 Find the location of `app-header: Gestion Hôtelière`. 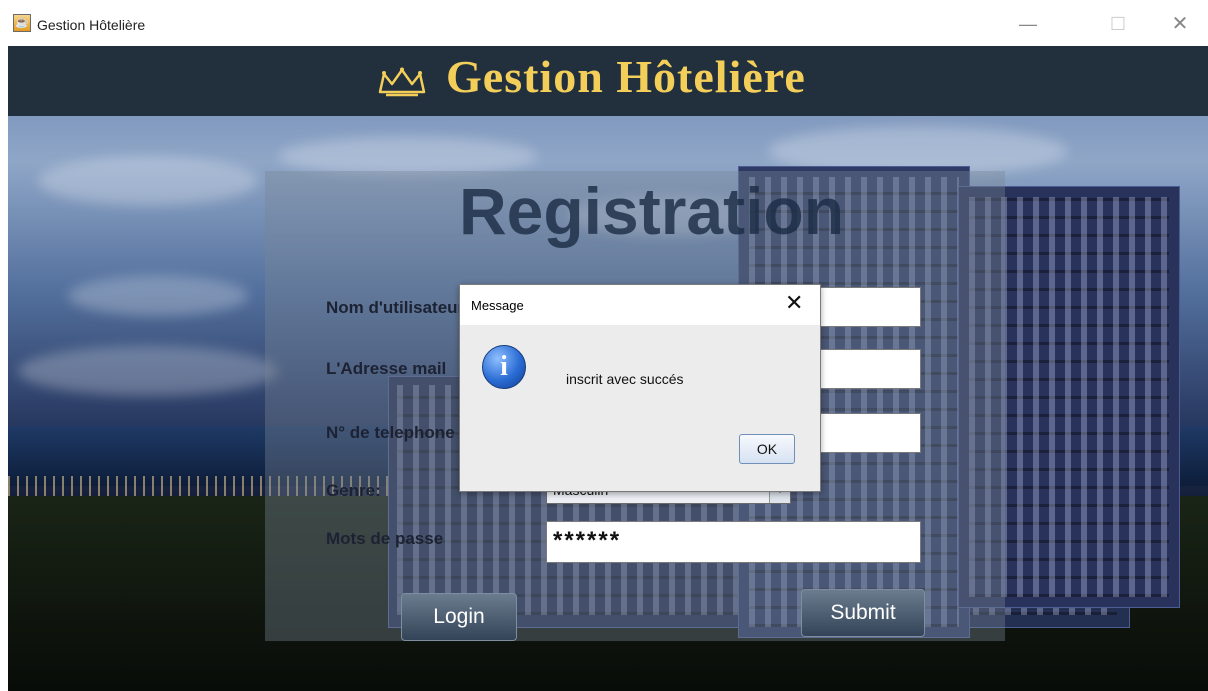

app-header: Gestion Hôtelière is located at coordinates (608, 81).